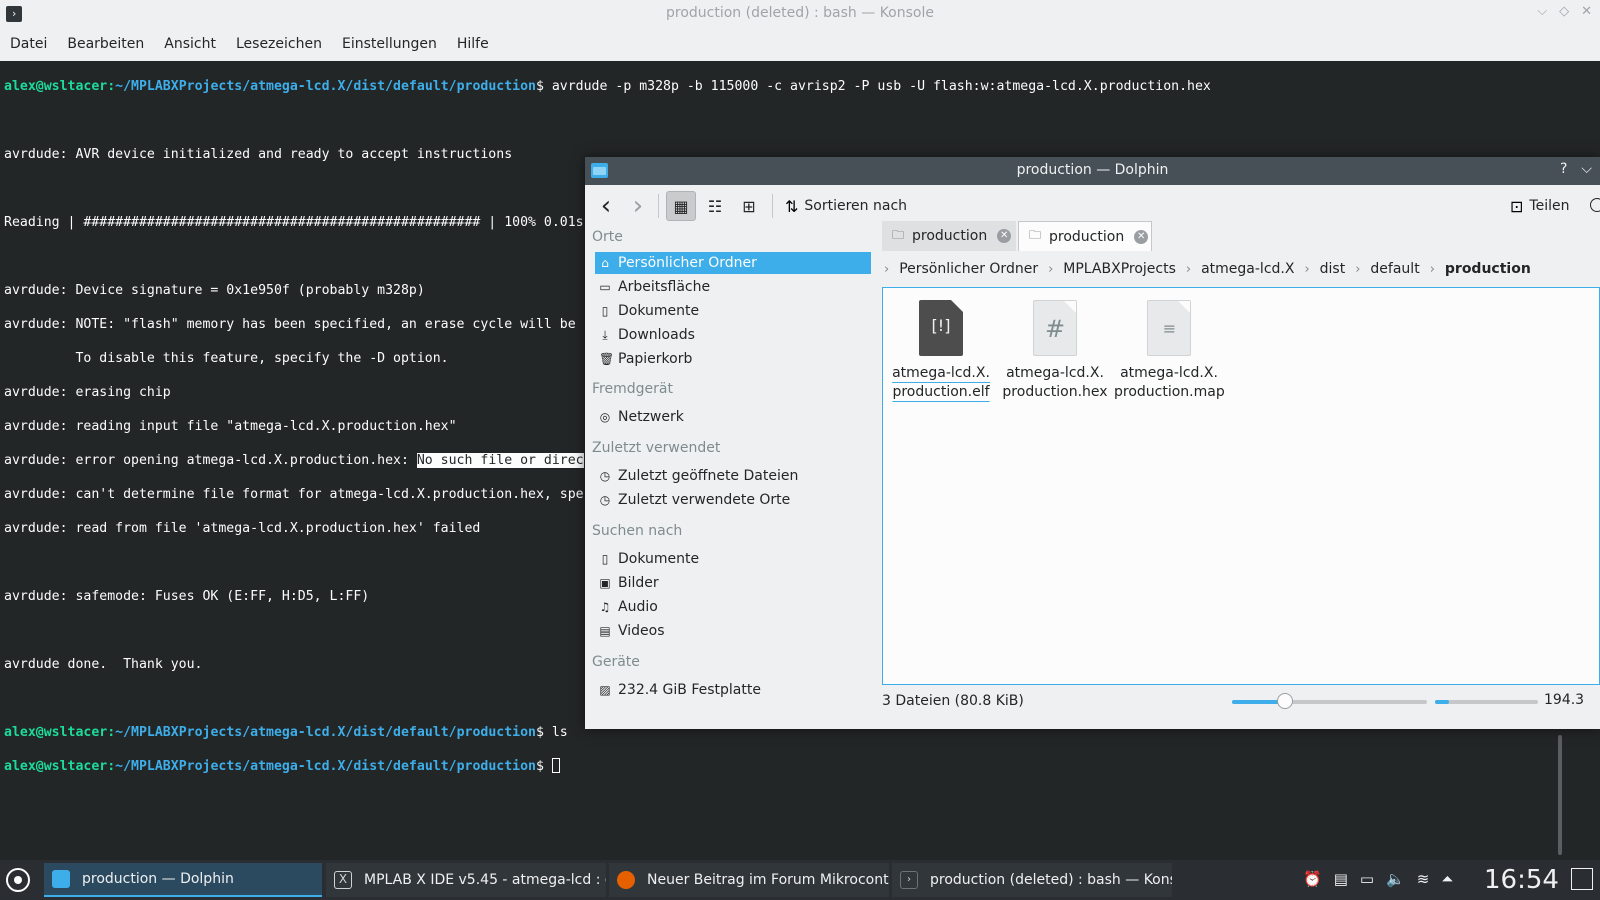 This screenshot has width=1600, height=900. What do you see at coordinates (733, 690) in the screenshot?
I see `device-harddisk: ▨ 232.4 GiB Festplatte` at bounding box center [733, 690].